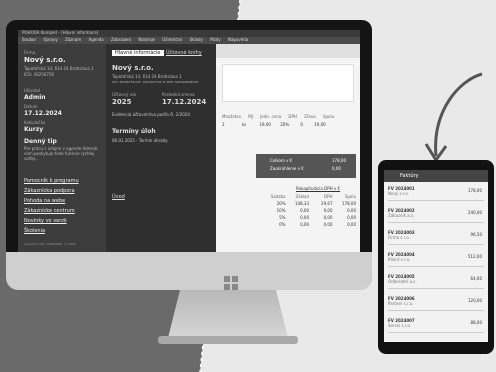 This screenshot has width=496, height=372. Describe the element at coordinates (288, 51) in the screenshot. I see `toolbar` at that location.